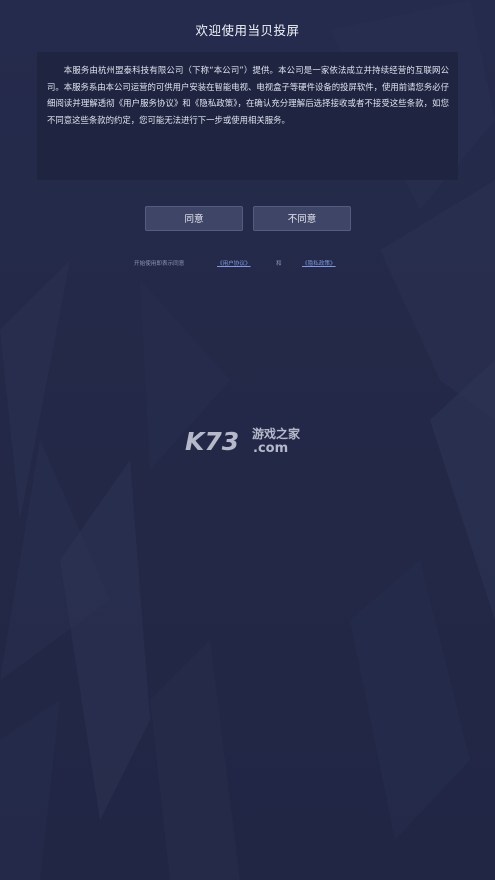 This screenshot has width=495, height=880. Describe the element at coordinates (159, 264) in the screenshot. I see `notice-prefix: 开始使用即表示同意` at that location.